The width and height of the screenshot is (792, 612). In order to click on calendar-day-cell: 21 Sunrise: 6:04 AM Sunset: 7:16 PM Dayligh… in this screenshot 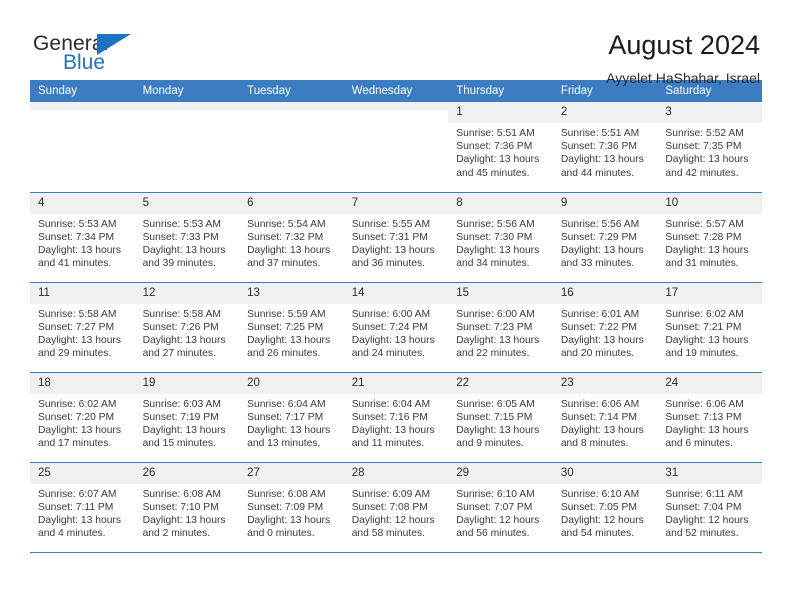, I will do `click(396, 417)`.